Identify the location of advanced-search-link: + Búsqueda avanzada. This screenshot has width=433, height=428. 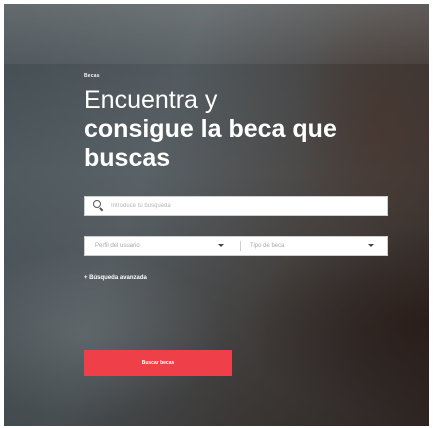
(115, 278).